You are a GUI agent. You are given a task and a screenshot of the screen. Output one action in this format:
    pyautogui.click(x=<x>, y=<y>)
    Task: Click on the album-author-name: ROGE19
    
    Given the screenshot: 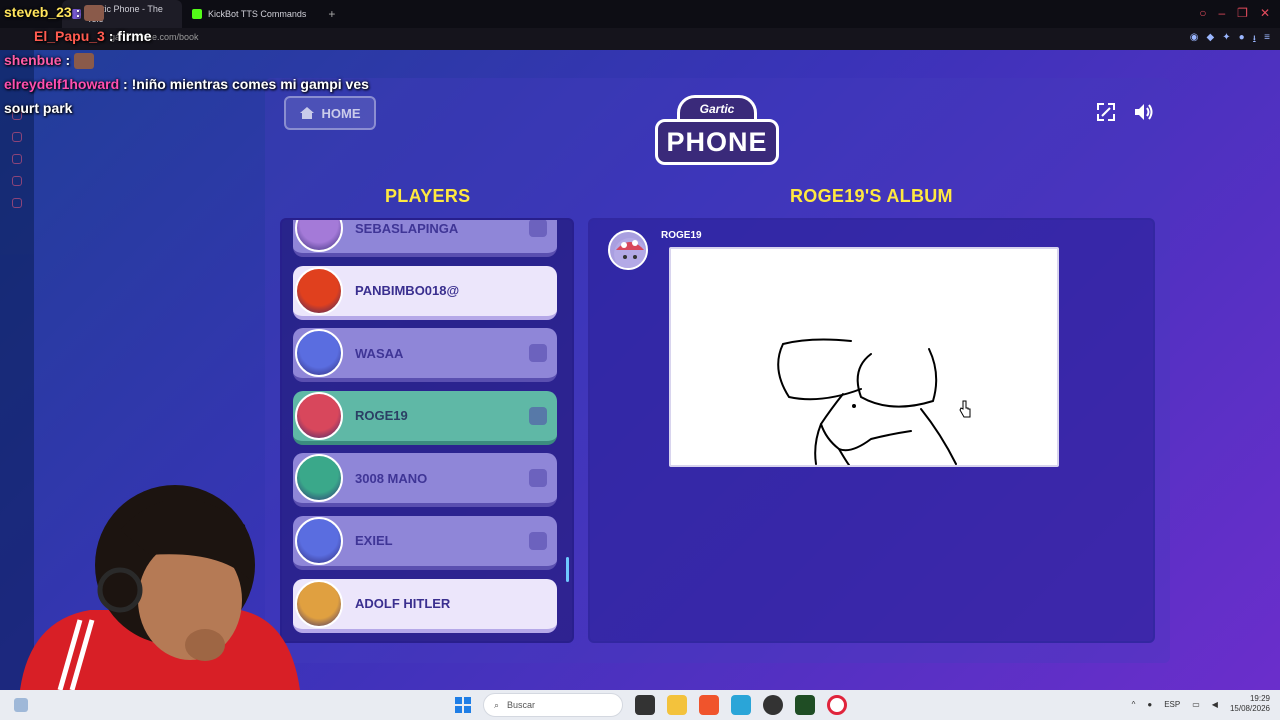 What is the action you would take?
    pyautogui.click(x=681, y=235)
    